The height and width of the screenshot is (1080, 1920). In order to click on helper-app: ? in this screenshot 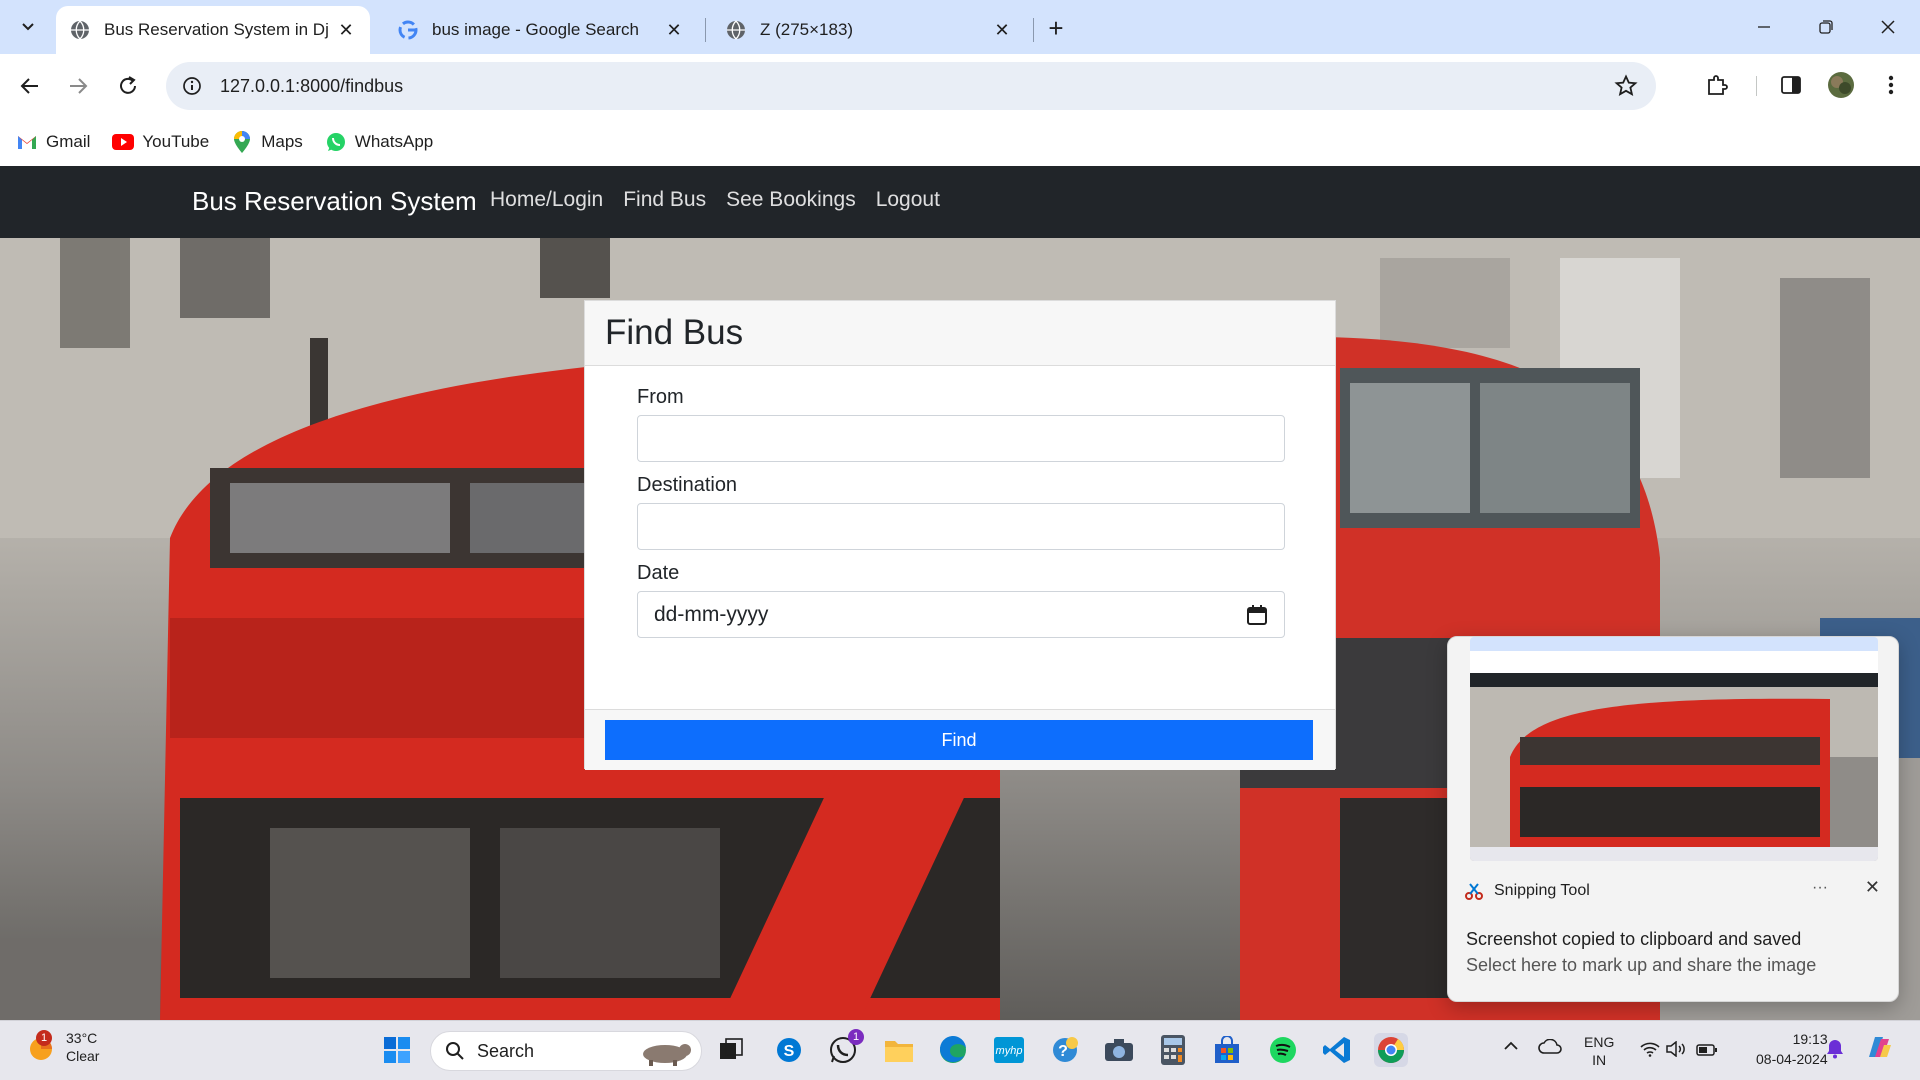, I will do `click(1065, 1050)`.